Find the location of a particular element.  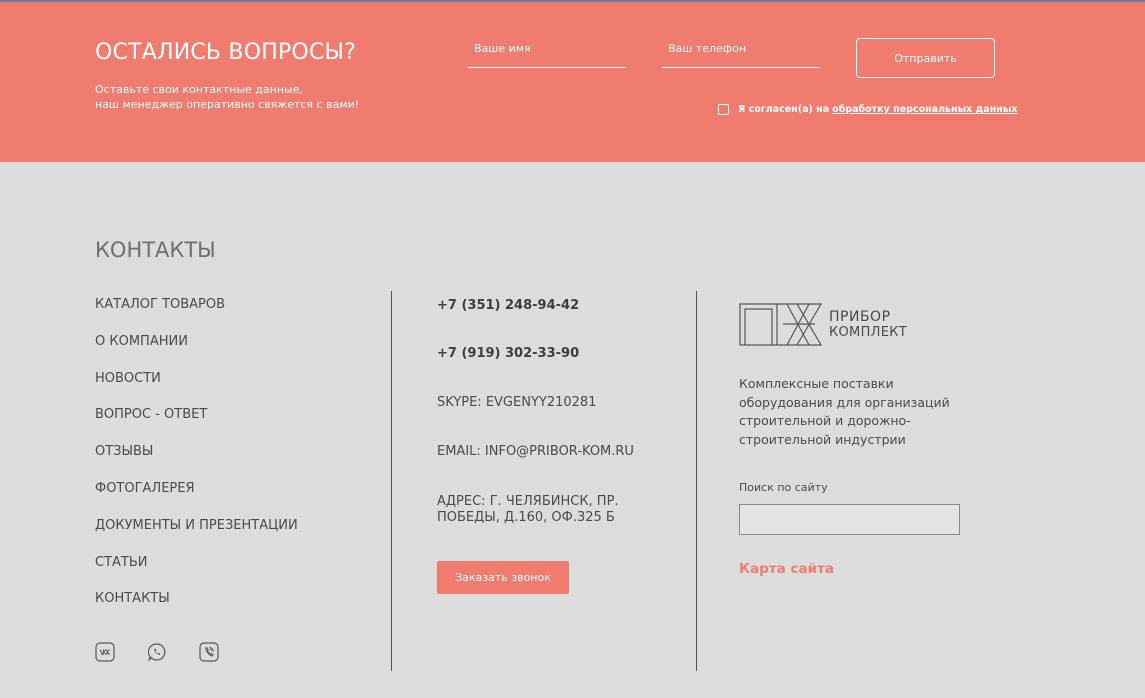

consent-checkbox is located at coordinates (723, 109).